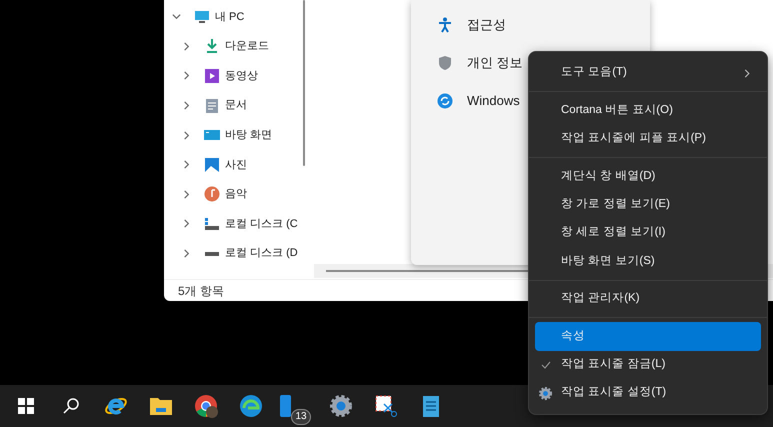  I want to click on tree-item-label: 문서, so click(236, 106).